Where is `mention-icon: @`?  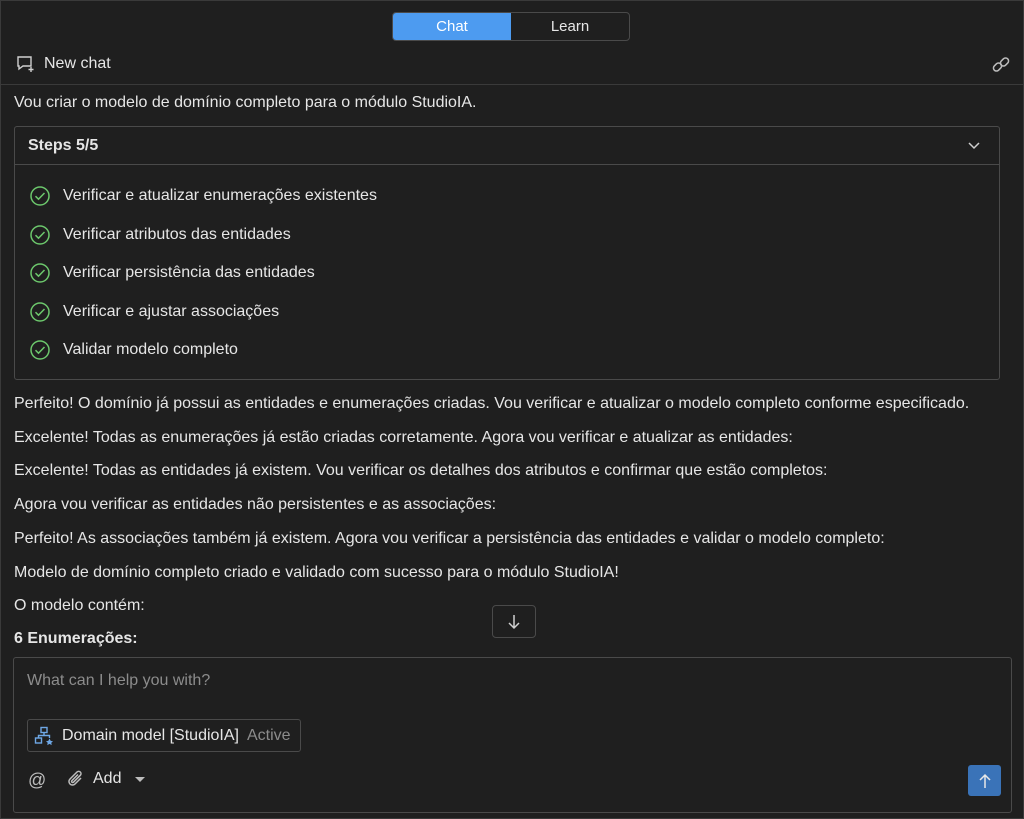
mention-icon: @ is located at coordinates (37, 780).